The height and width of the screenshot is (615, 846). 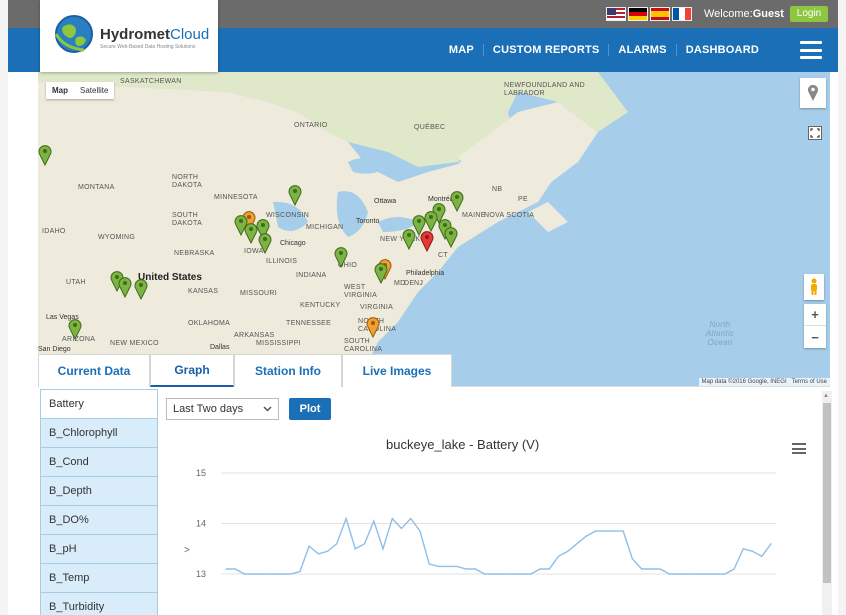 What do you see at coordinates (373, 327) in the screenshot?
I see `station-marker-orange` at bounding box center [373, 327].